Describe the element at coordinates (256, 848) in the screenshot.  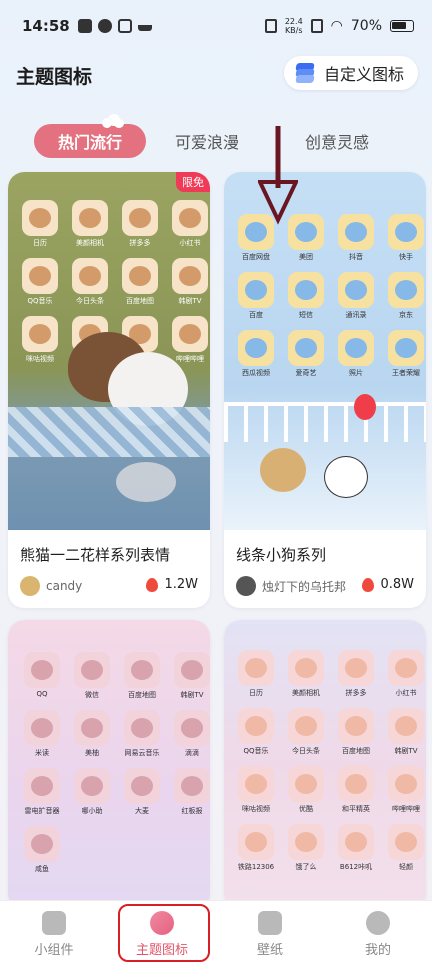
I see `app-icon-preview: 铁路12306` at that location.